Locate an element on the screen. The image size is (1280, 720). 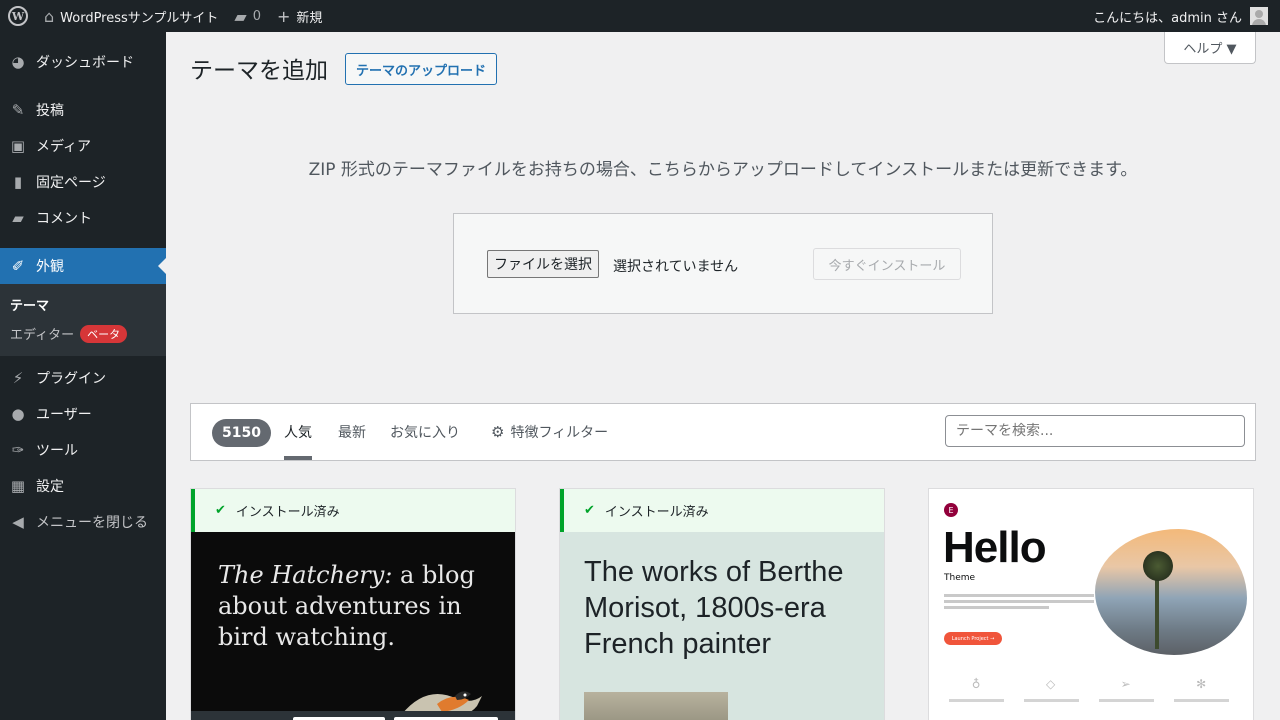
avatar is located at coordinates (1259, 16).